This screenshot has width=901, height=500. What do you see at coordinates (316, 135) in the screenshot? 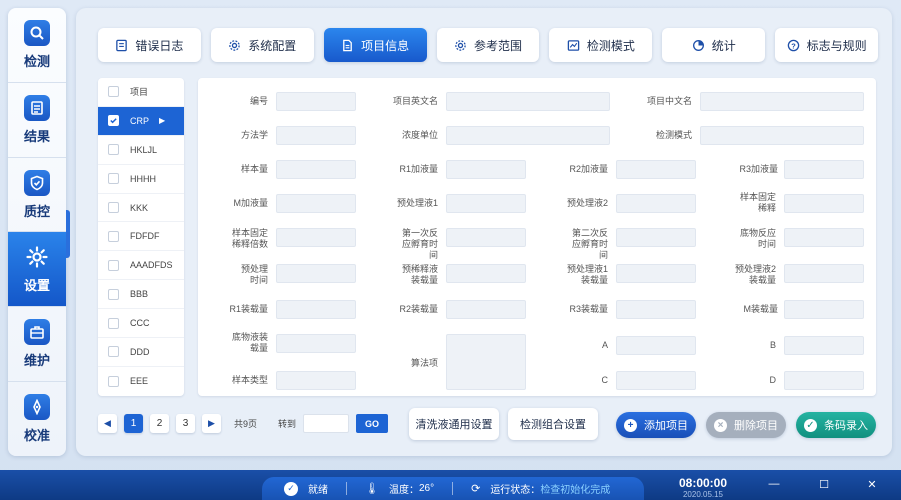
I see `method-input` at bounding box center [316, 135].